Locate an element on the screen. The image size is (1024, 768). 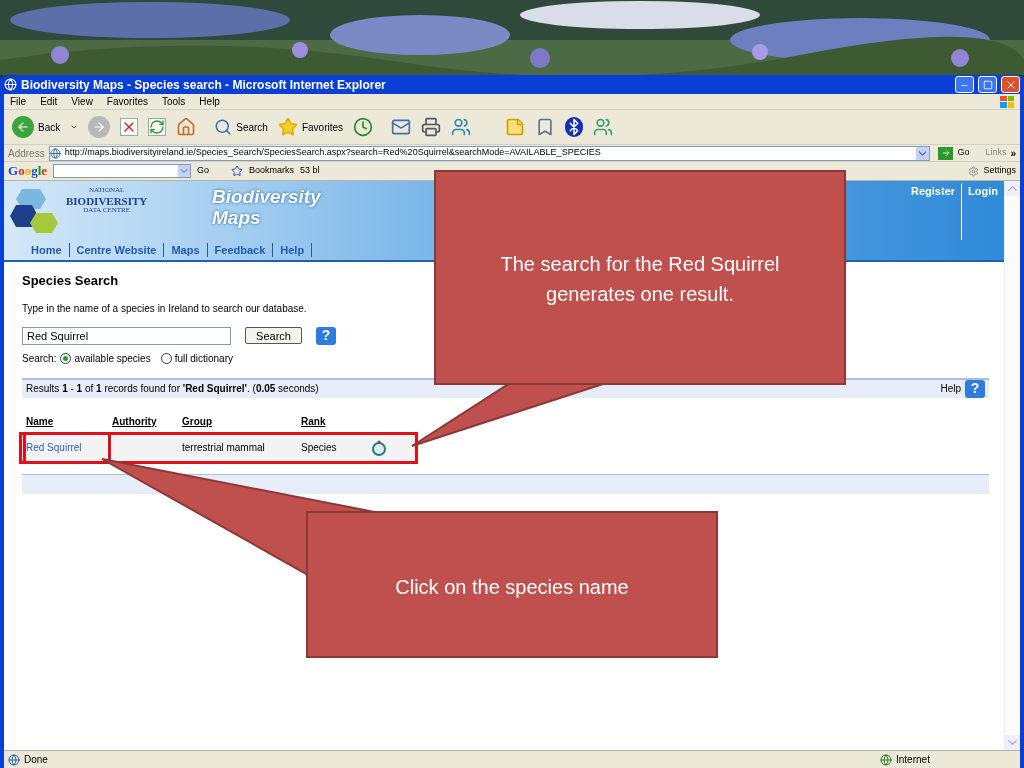
print-icon is located at coordinates (431, 127).